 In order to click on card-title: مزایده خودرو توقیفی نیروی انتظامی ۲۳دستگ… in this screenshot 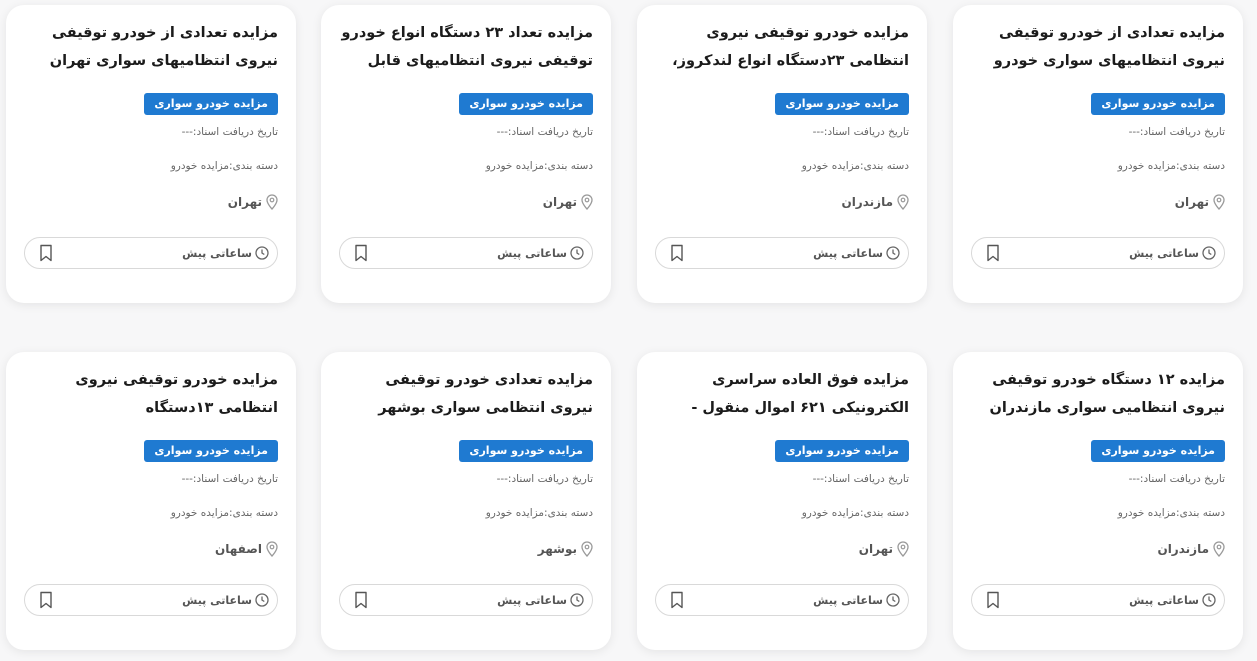, I will do `click(782, 47)`.